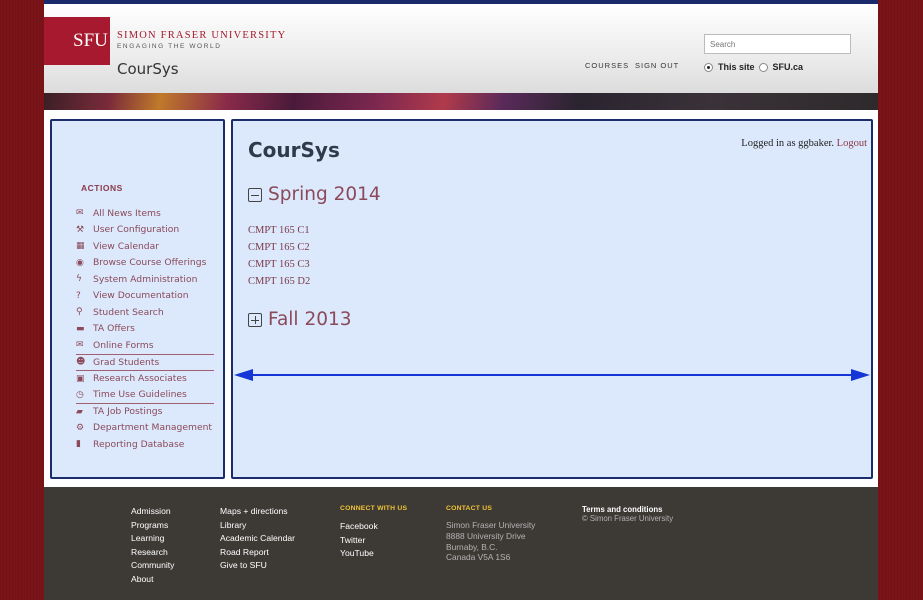 The height and width of the screenshot is (600, 923). I want to click on footer-link: Twitter, so click(373, 541).